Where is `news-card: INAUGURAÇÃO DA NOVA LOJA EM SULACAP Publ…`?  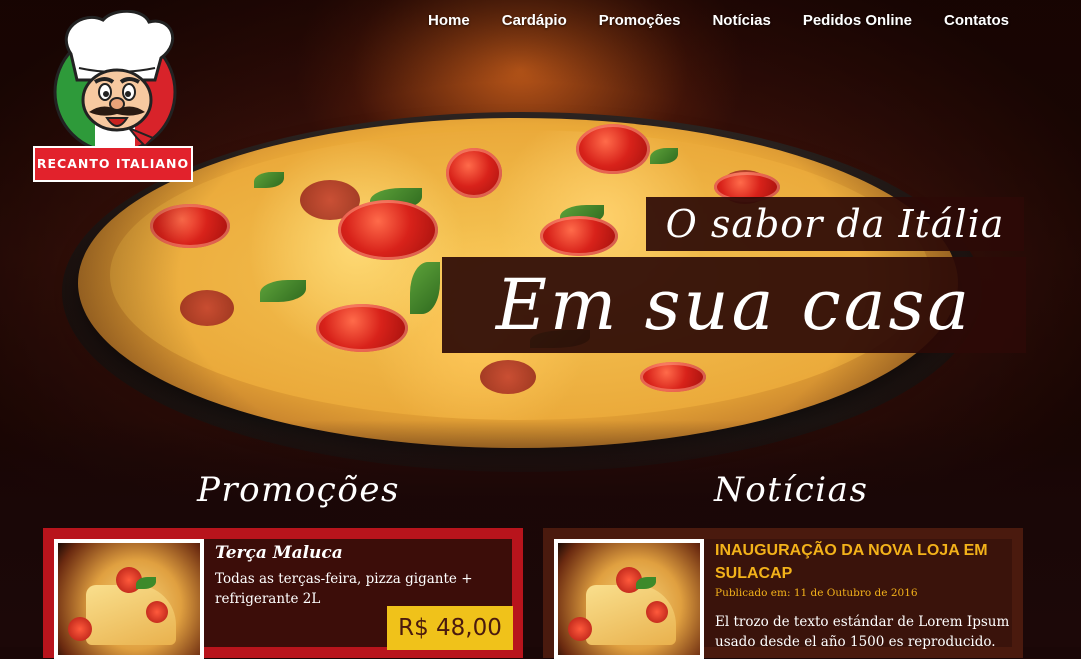 news-card: INAUGURAÇÃO DA NOVA LOJA EM SULACAP Publ… is located at coordinates (783, 593).